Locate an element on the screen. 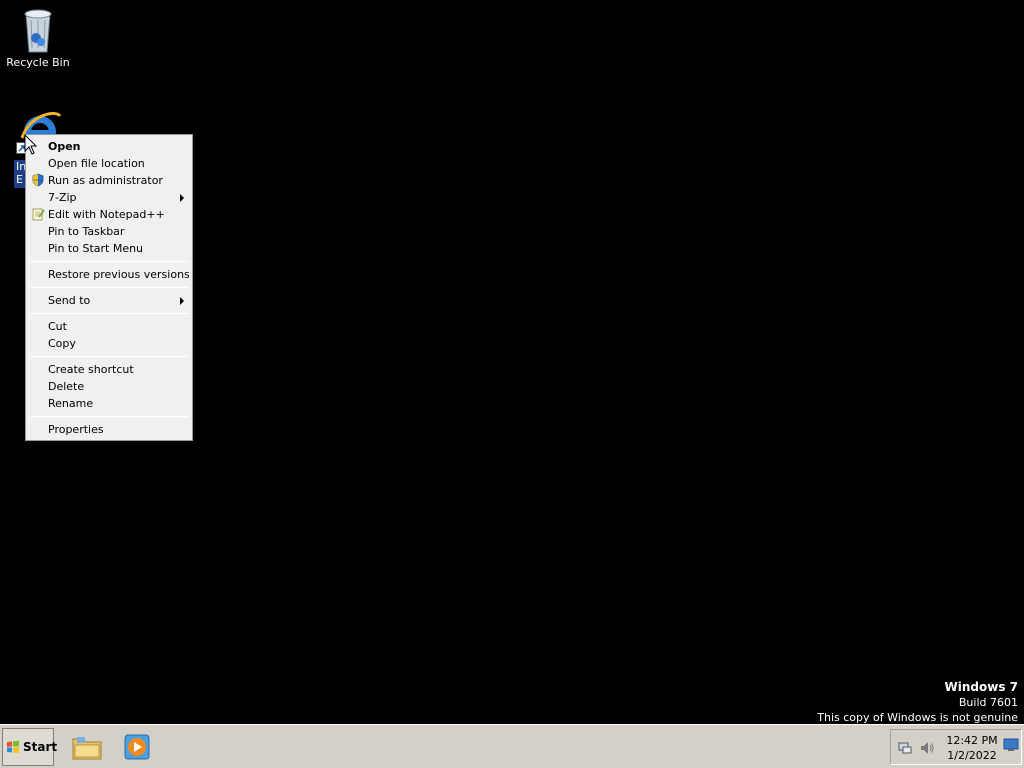 The width and height of the screenshot is (1024, 768). menu-item-label: Create shortcut is located at coordinates (91, 369).